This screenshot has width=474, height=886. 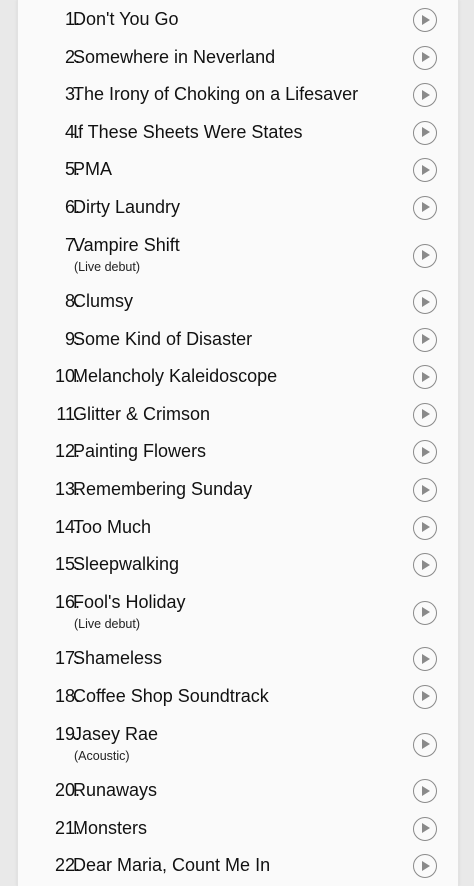 What do you see at coordinates (103, 301) in the screenshot?
I see `track-title: Clumsy` at bounding box center [103, 301].